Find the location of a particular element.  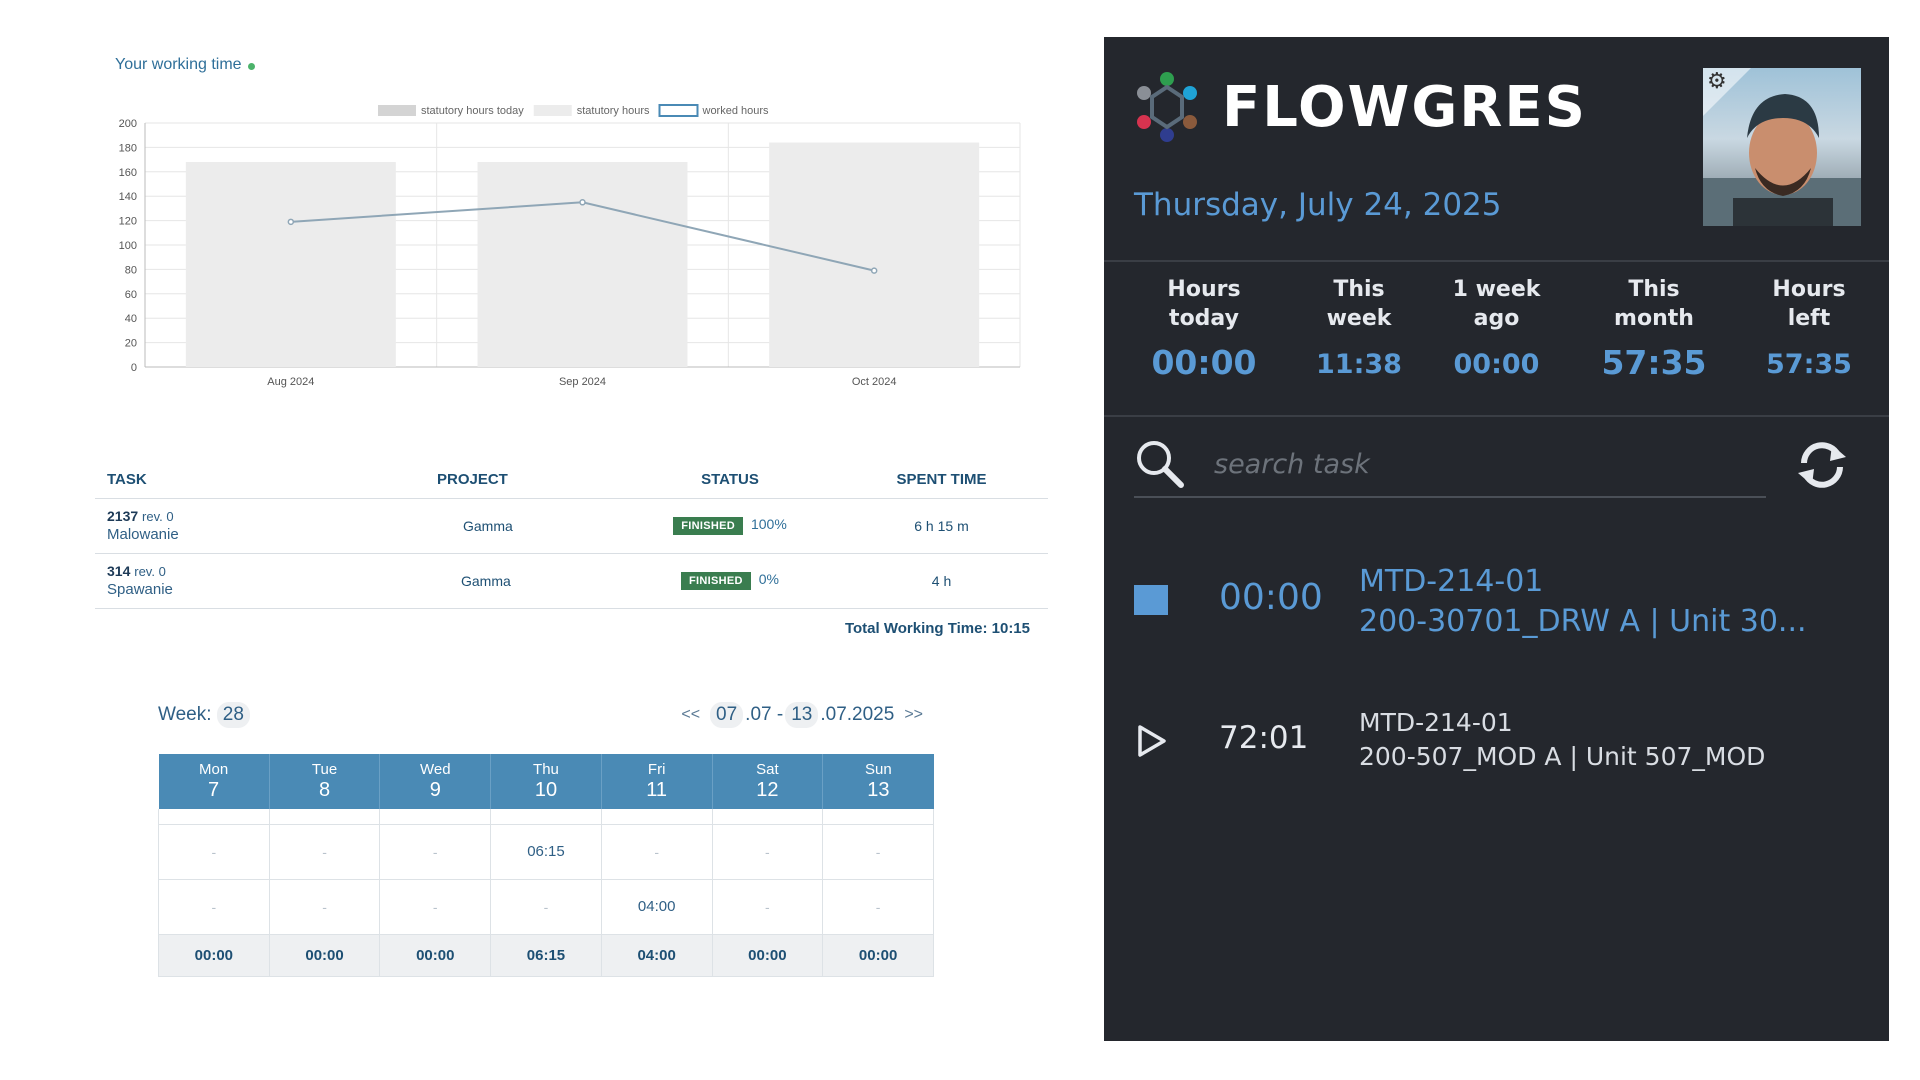

task-id: 2137 is located at coordinates (123, 516).